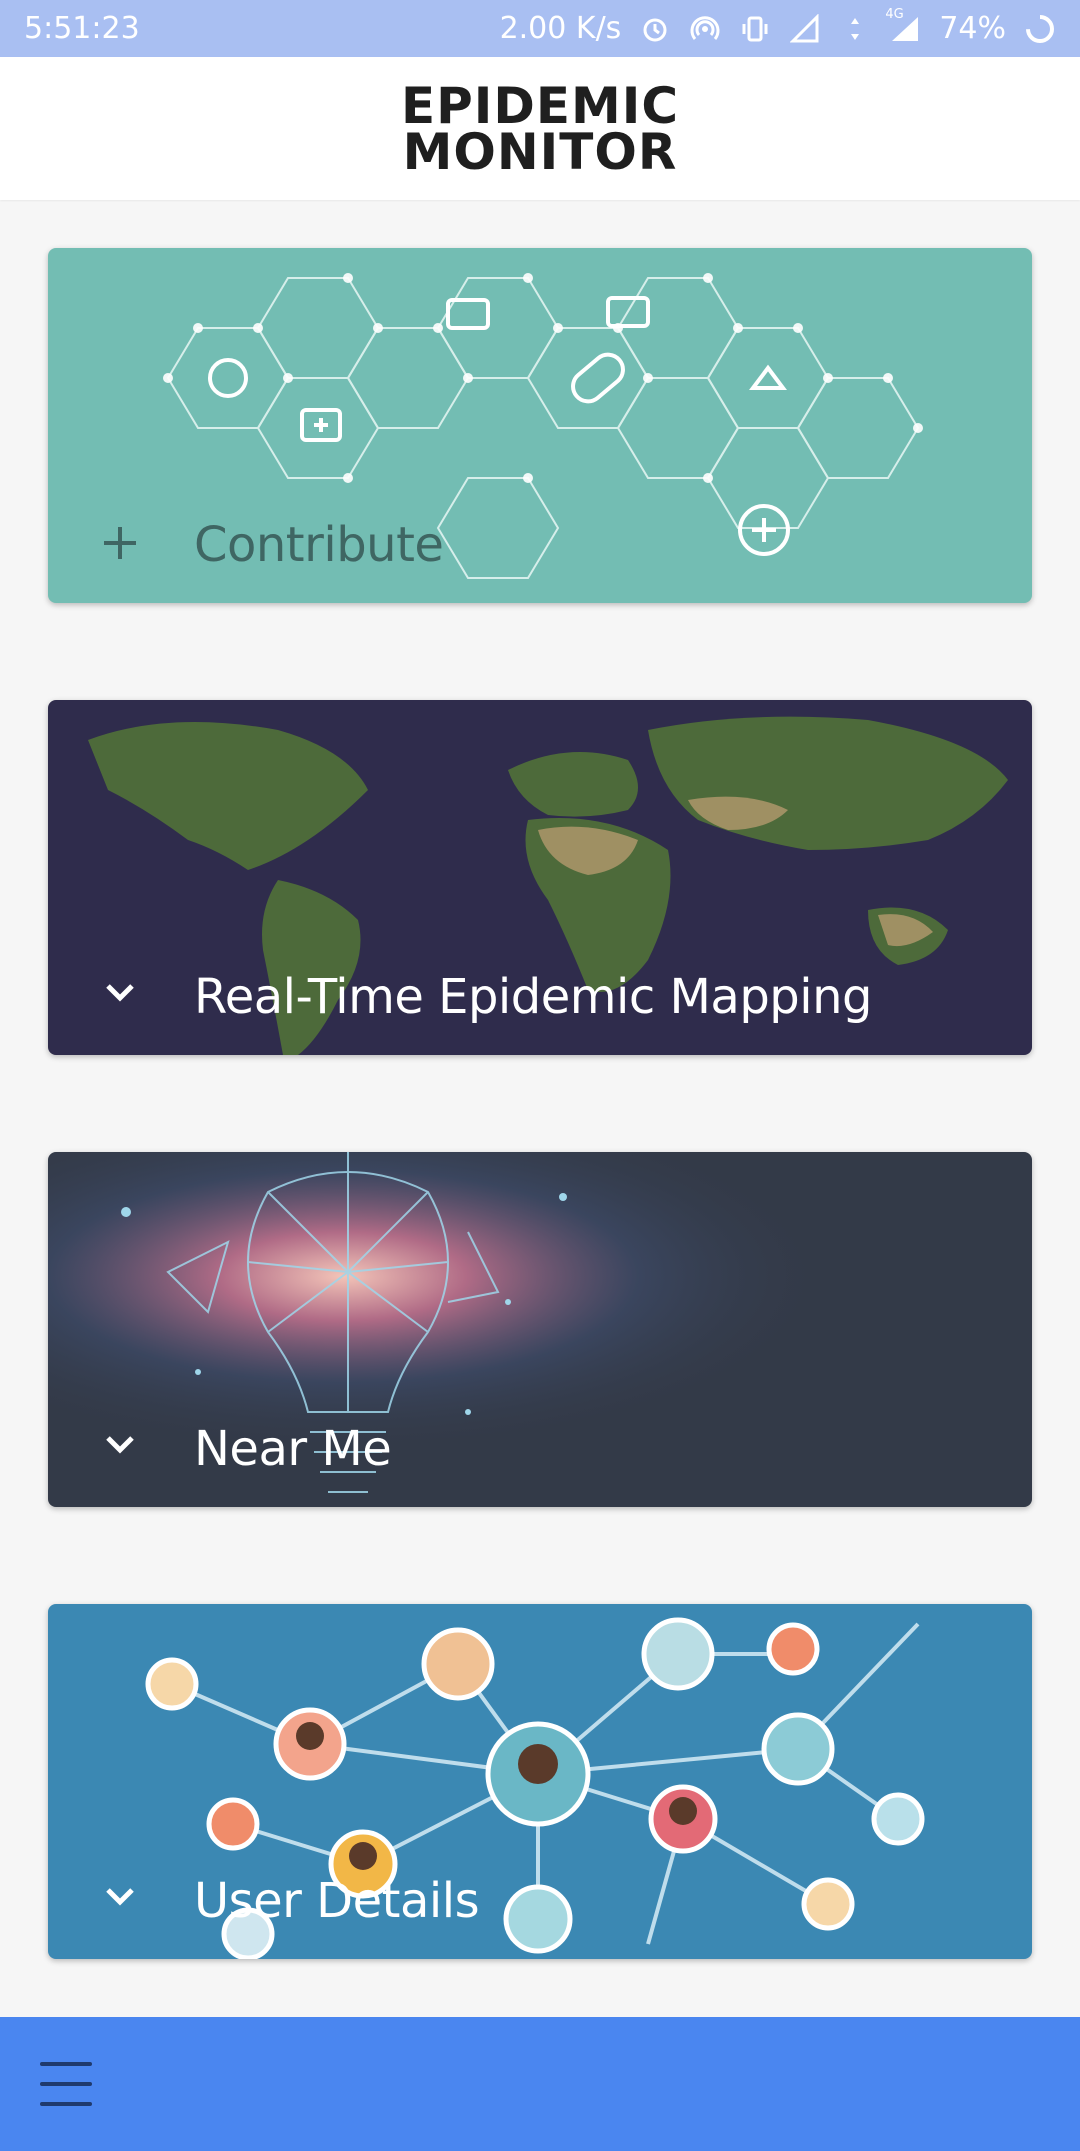 The image size is (1080, 2151). Describe the element at coordinates (533, 997) in the screenshot. I see `epidemic-mapping-label: Real-Time Epidemic Mapping` at that location.